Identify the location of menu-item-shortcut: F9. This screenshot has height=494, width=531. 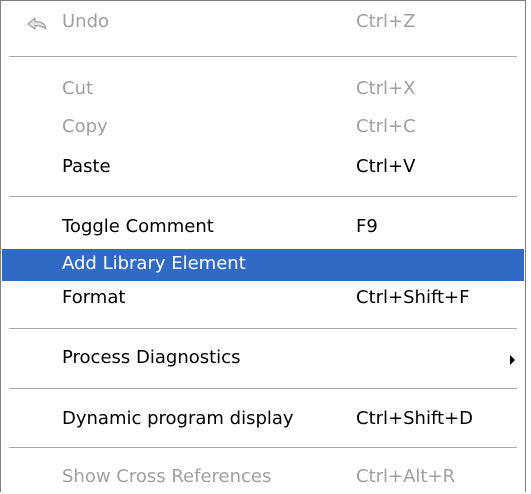
(367, 226).